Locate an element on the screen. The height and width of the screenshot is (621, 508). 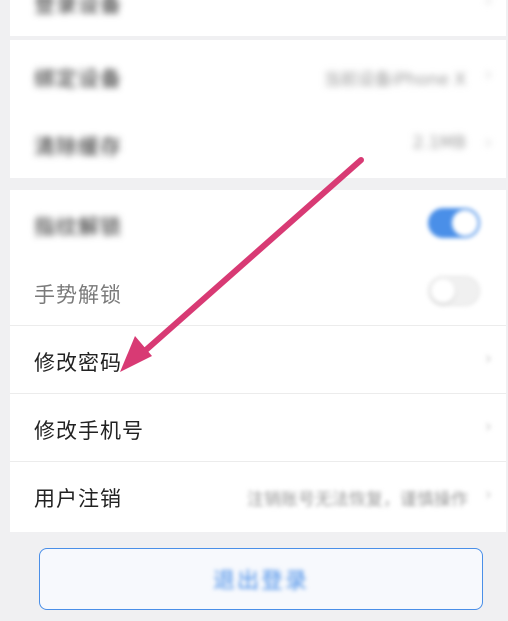
logout-button: 退出登录 is located at coordinates (261, 579).